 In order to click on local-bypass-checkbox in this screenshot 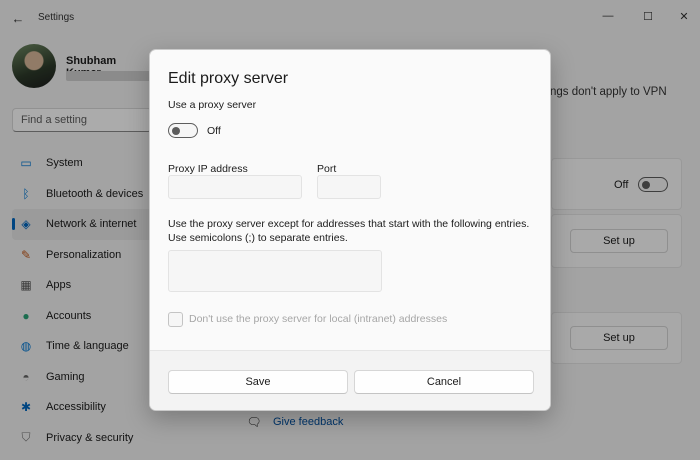, I will do `click(175, 319)`.